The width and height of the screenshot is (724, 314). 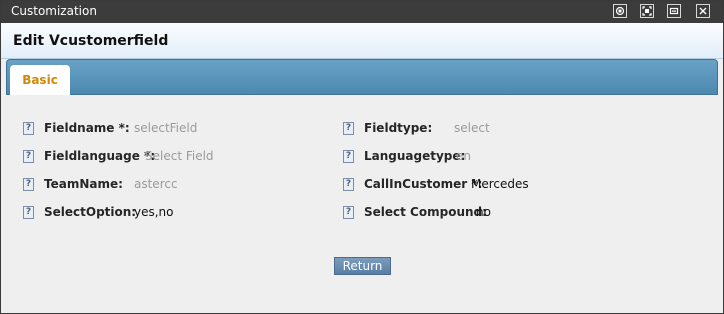 I want to click on languagetype-label: Languagetype:, so click(x=415, y=156).